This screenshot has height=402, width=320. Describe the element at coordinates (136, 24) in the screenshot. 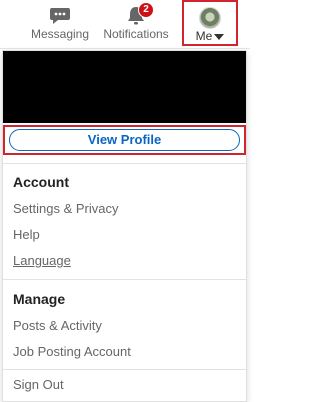

I see `nav-notifications: 2 Notifications` at that location.